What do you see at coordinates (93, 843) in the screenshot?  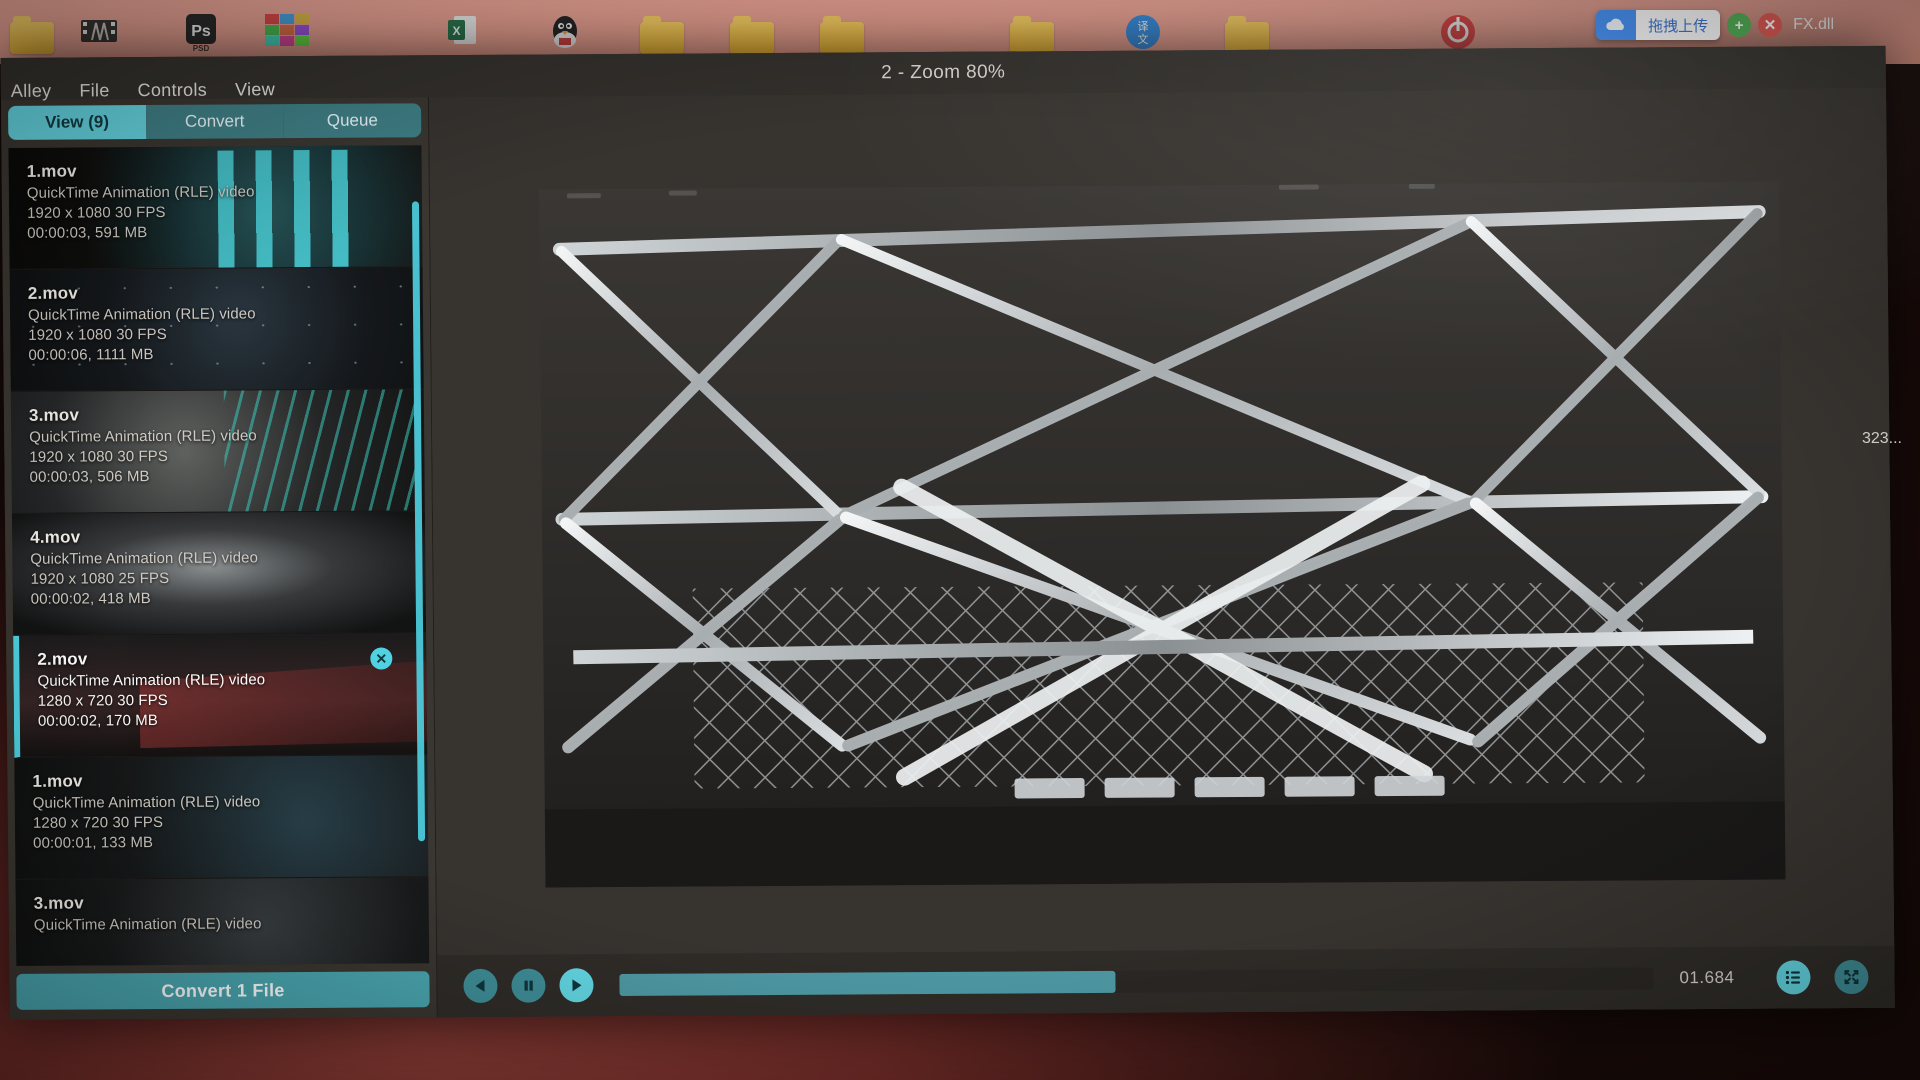 I see `file-duration: 00:00:01, 133 MB` at bounding box center [93, 843].